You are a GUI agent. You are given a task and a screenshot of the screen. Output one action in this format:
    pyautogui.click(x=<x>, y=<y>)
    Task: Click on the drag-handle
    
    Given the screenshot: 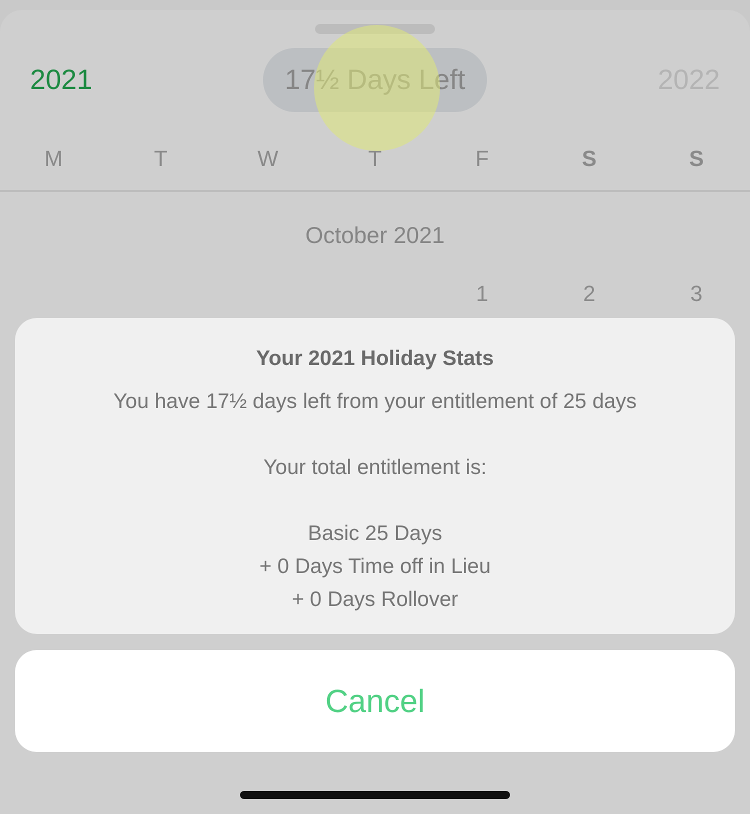 What is the action you would take?
    pyautogui.click(x=375, y=29)
    